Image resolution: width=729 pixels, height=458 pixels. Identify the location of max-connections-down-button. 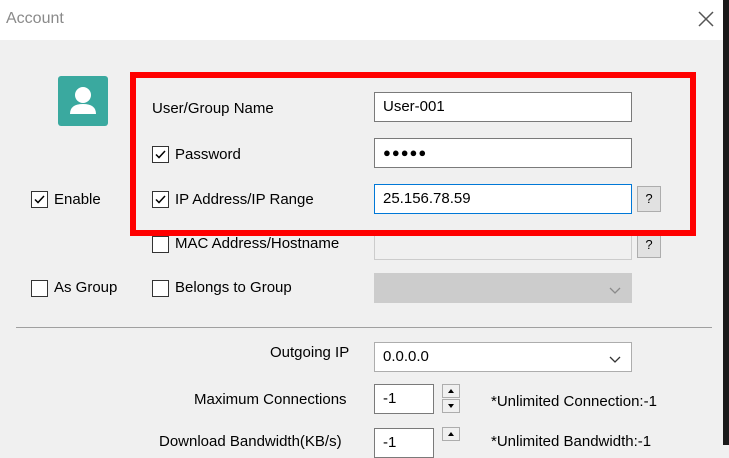
(451, 406).